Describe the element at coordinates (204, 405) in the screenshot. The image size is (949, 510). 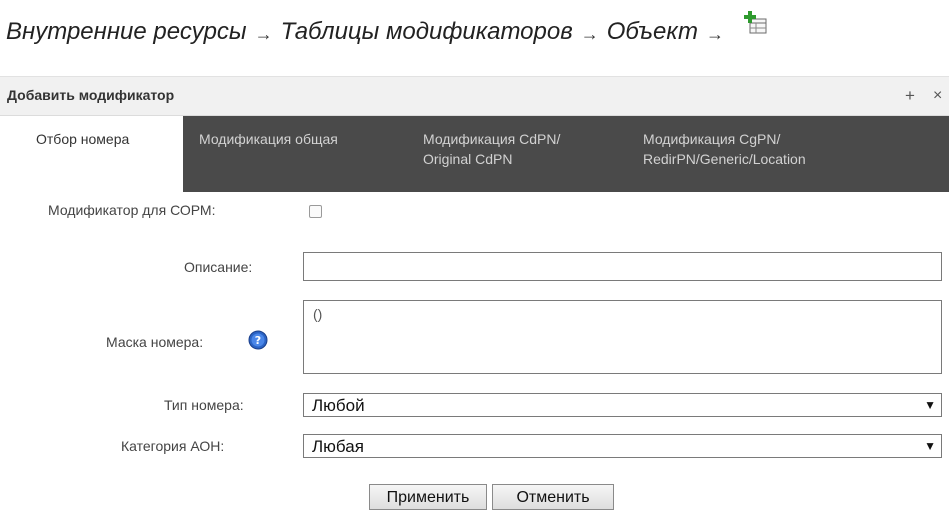
I see `number-type-label: Тип номера:` at that location.